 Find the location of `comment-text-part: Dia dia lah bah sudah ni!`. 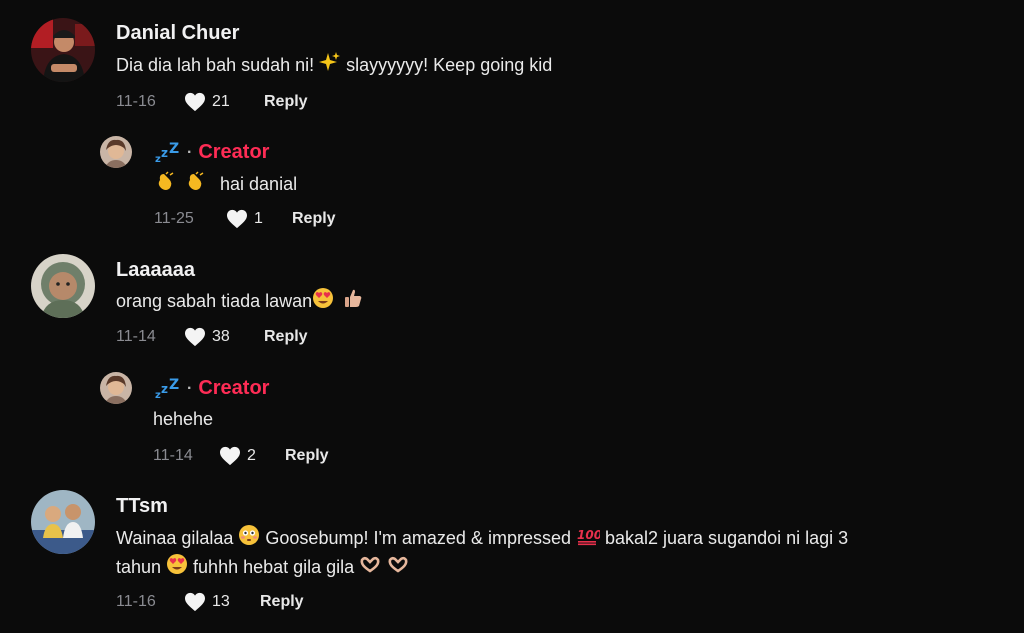

comment-text-part: Dia dia lah bah sudah ni! is located at coordinates (218, 65).